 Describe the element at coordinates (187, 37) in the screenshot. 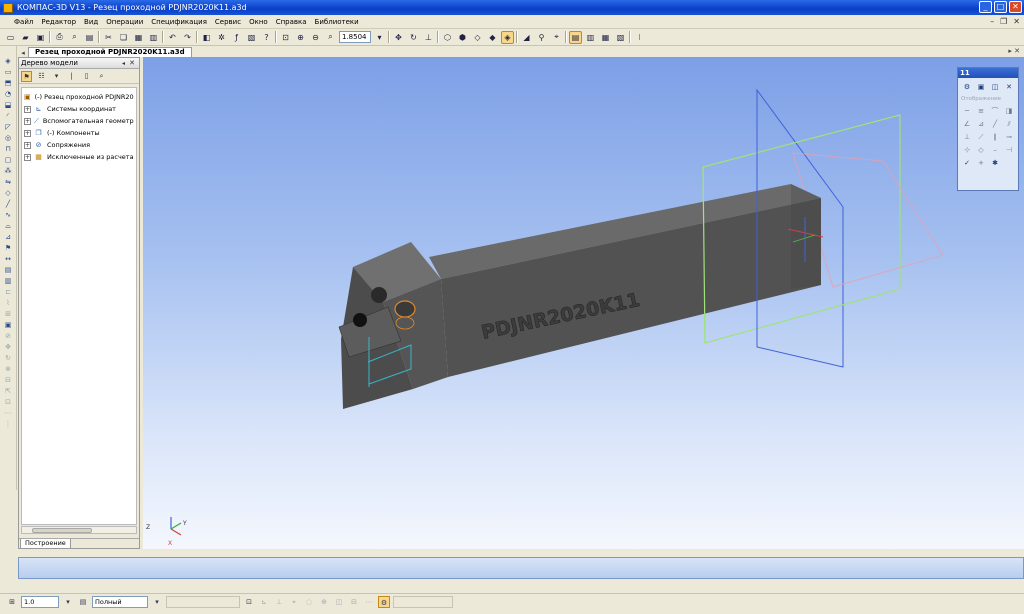

I see `redo-icon: ↷` at that location.